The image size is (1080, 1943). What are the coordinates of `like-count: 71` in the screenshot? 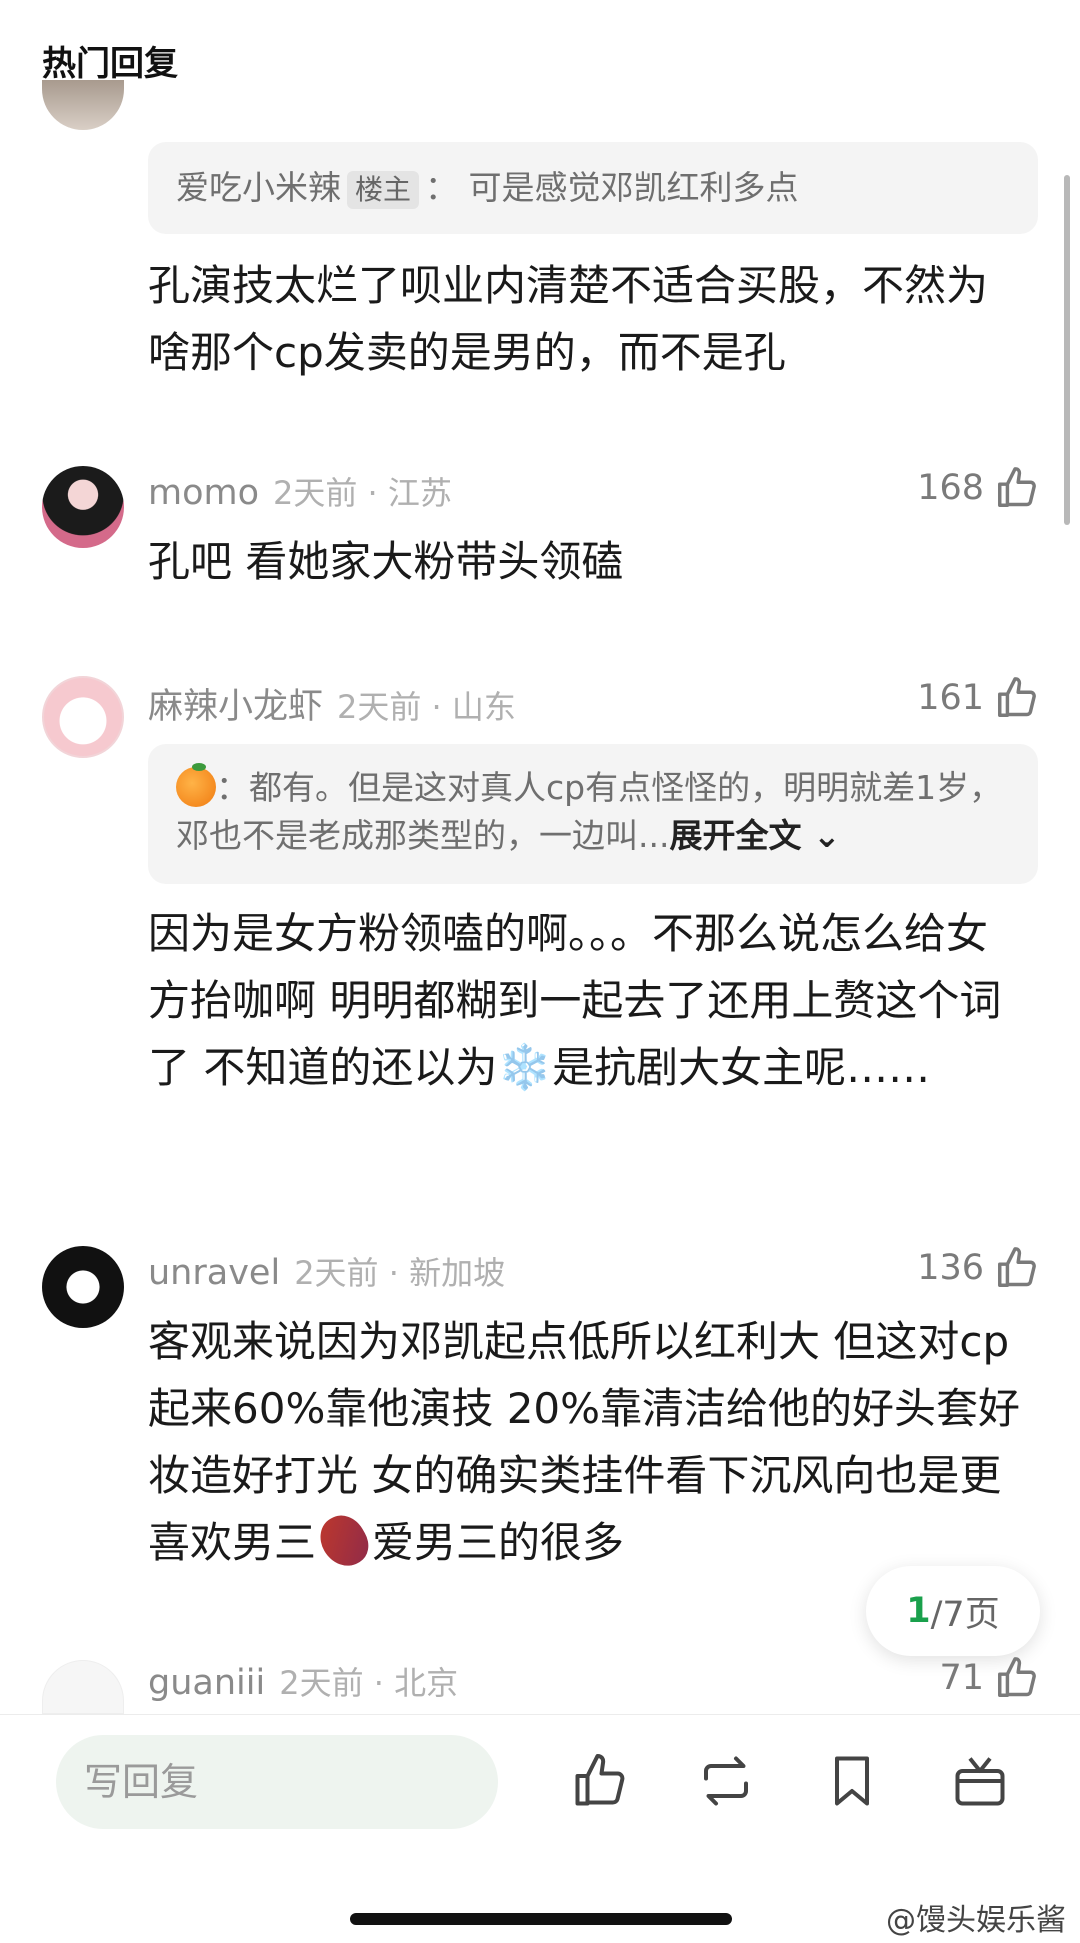 It's located at (961, 1678).